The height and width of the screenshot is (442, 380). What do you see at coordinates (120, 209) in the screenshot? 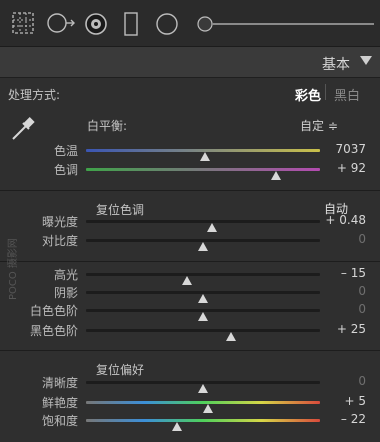
I see `reset-tone-button: 复位色调` at bounding box center [120, 209].